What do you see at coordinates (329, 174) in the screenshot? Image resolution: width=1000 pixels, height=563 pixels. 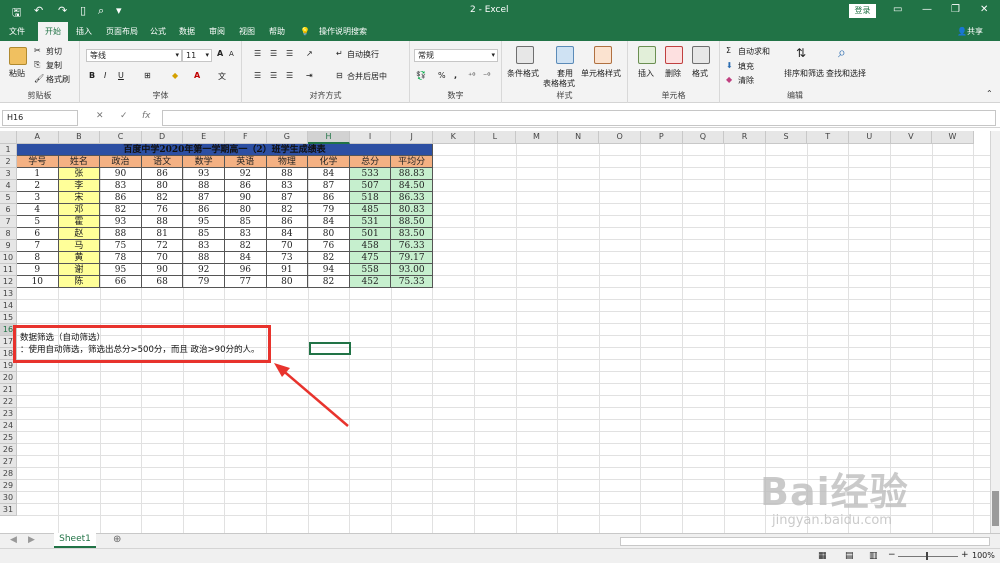 I see `table-cell: 84` at bounding box center [329, 174].